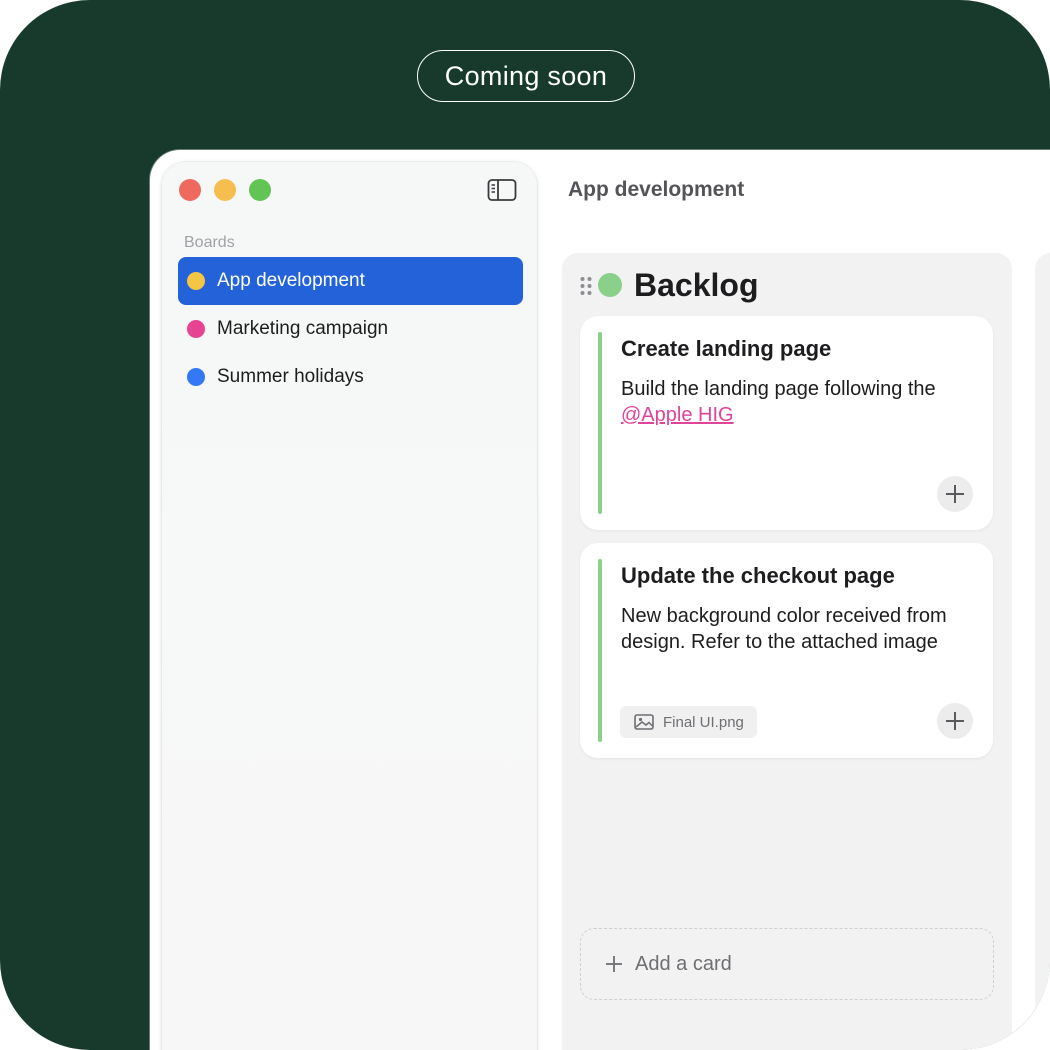 This screenshot has width=1050, height=1050. Describe the element at coordinates (696, 285) in the screenshot. I see `column-title: Backlog` at that location.